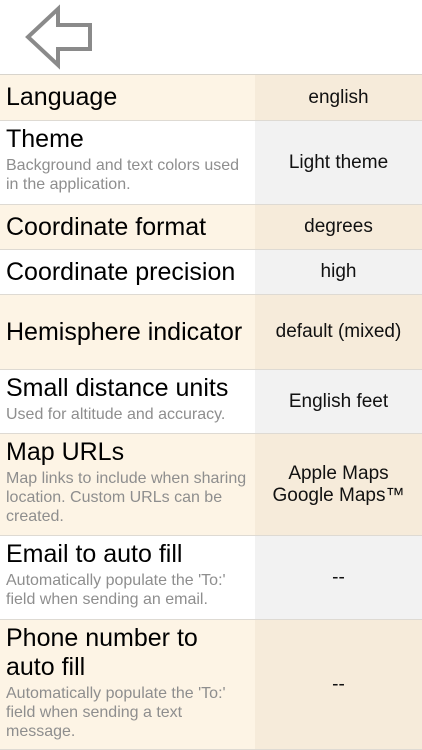  What do you see at coordinates (127, 97) in the screenshot?
I see `setting-language-label-cell: Language` at bounding box center [127, 97].